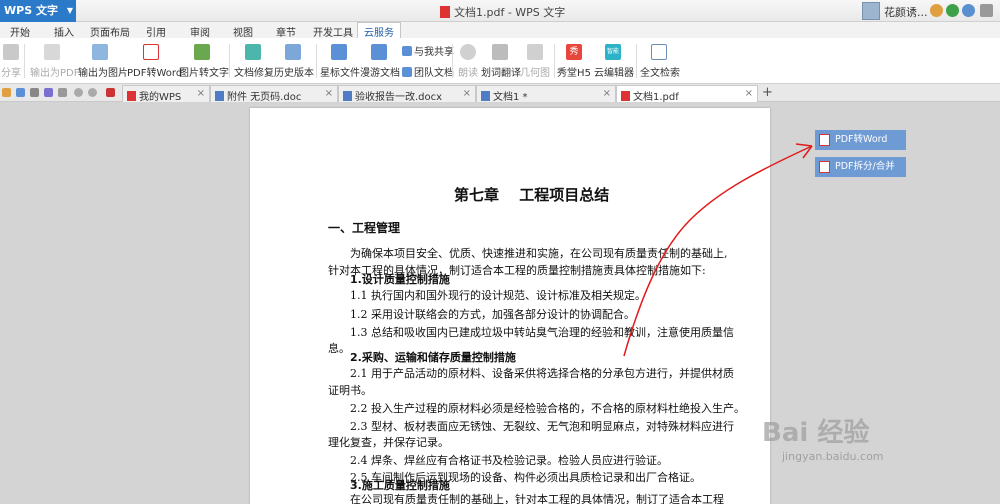 The image size is (1000, 504). Describe the element at coordinates (468, 73) in the screenshot. I see `read-aloud-label: 朗读` at that location.